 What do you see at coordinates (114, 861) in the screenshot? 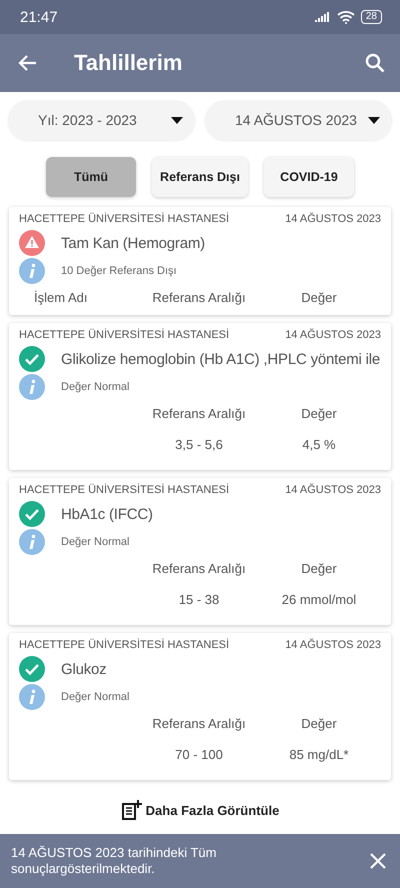
I see `snackbar-message: 14 AĞUSTOS 2023 tarihindeki Tüm sonuçlargösterilmektedir.` at bounding box center [114, 861].